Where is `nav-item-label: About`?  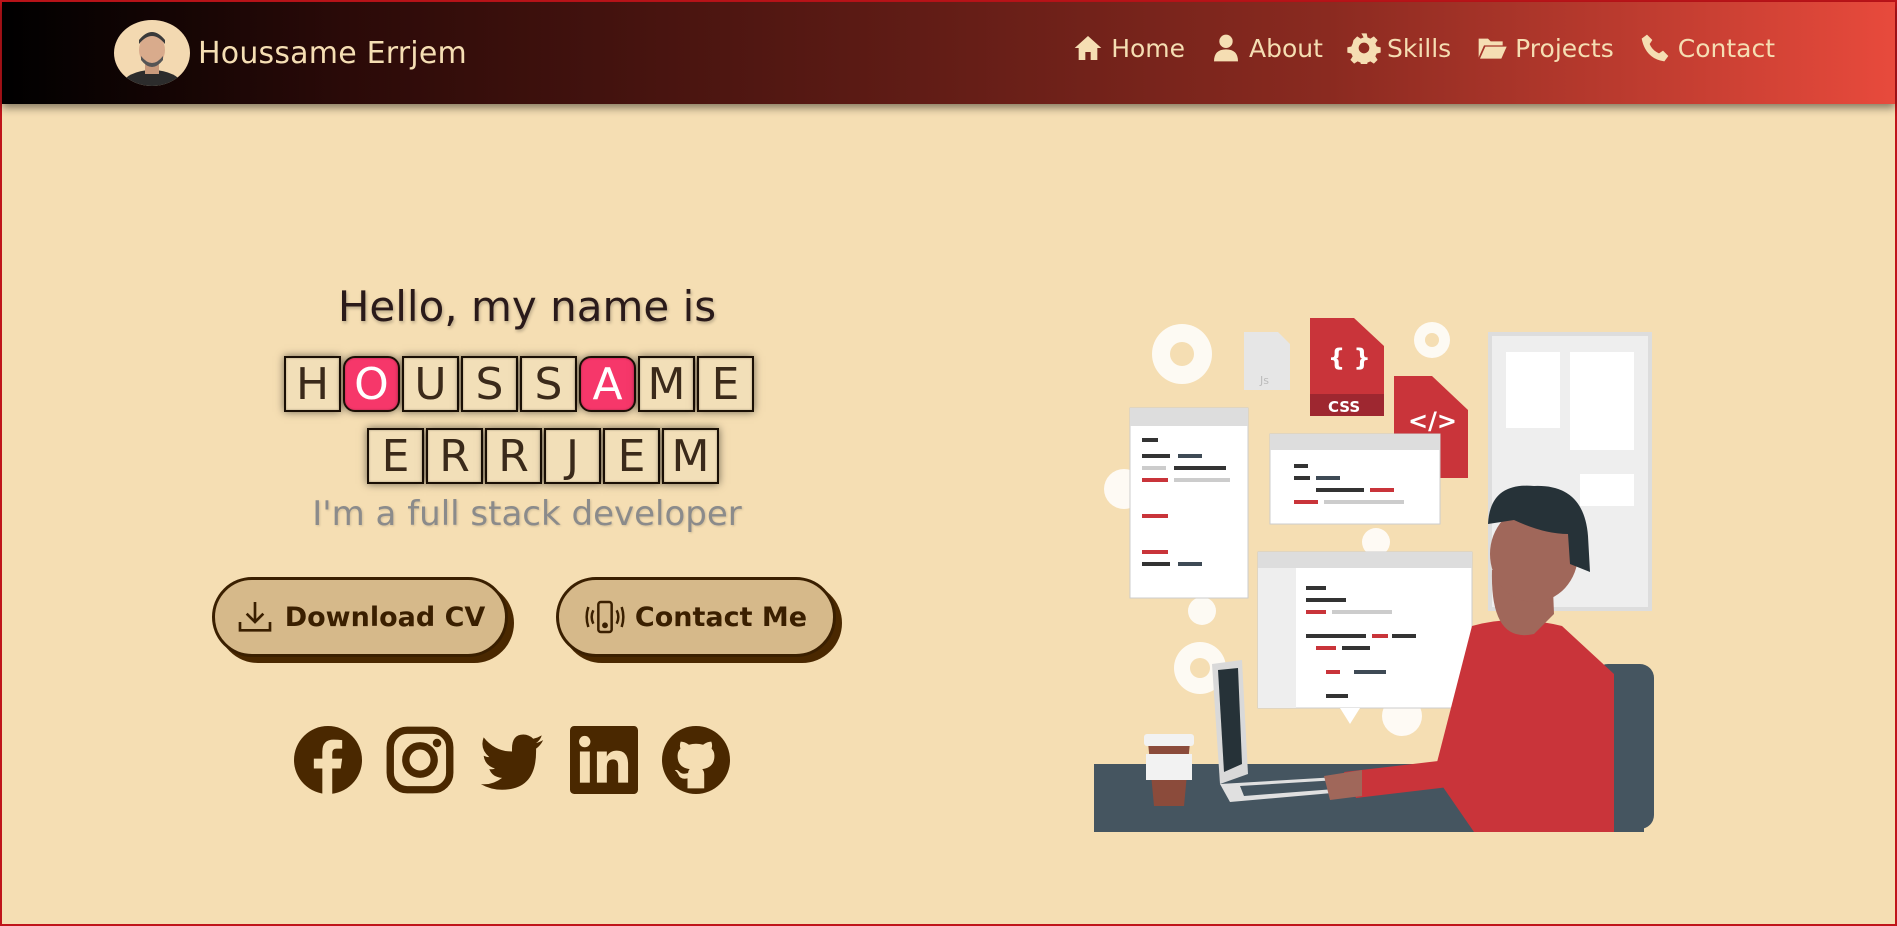 nav-item-label: About is located at coordinates (1286, 48).